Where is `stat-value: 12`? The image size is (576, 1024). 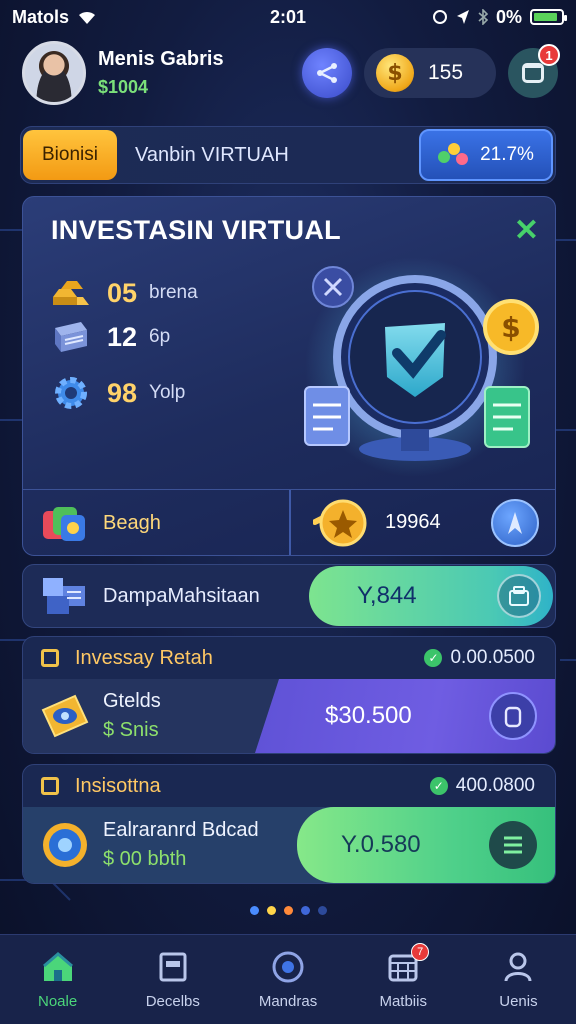 stat-value: 12 is located at coordinates (122, 336).